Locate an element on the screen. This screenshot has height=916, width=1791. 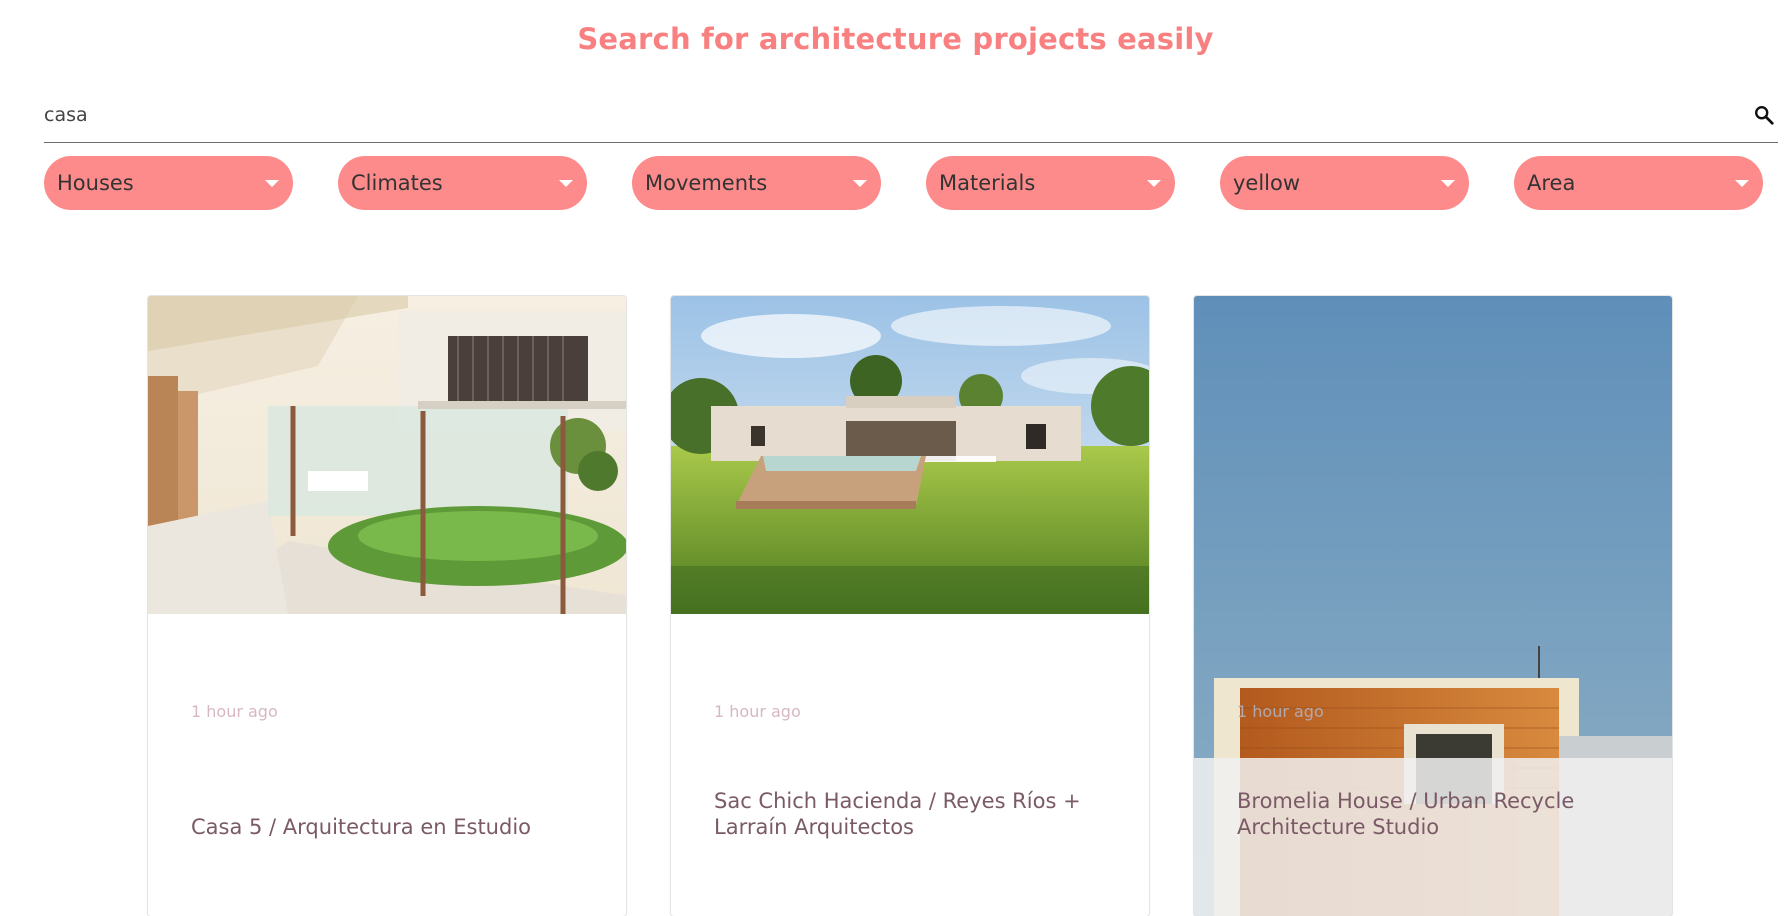
filter-label: Movements is located at coordinates (706, 183).